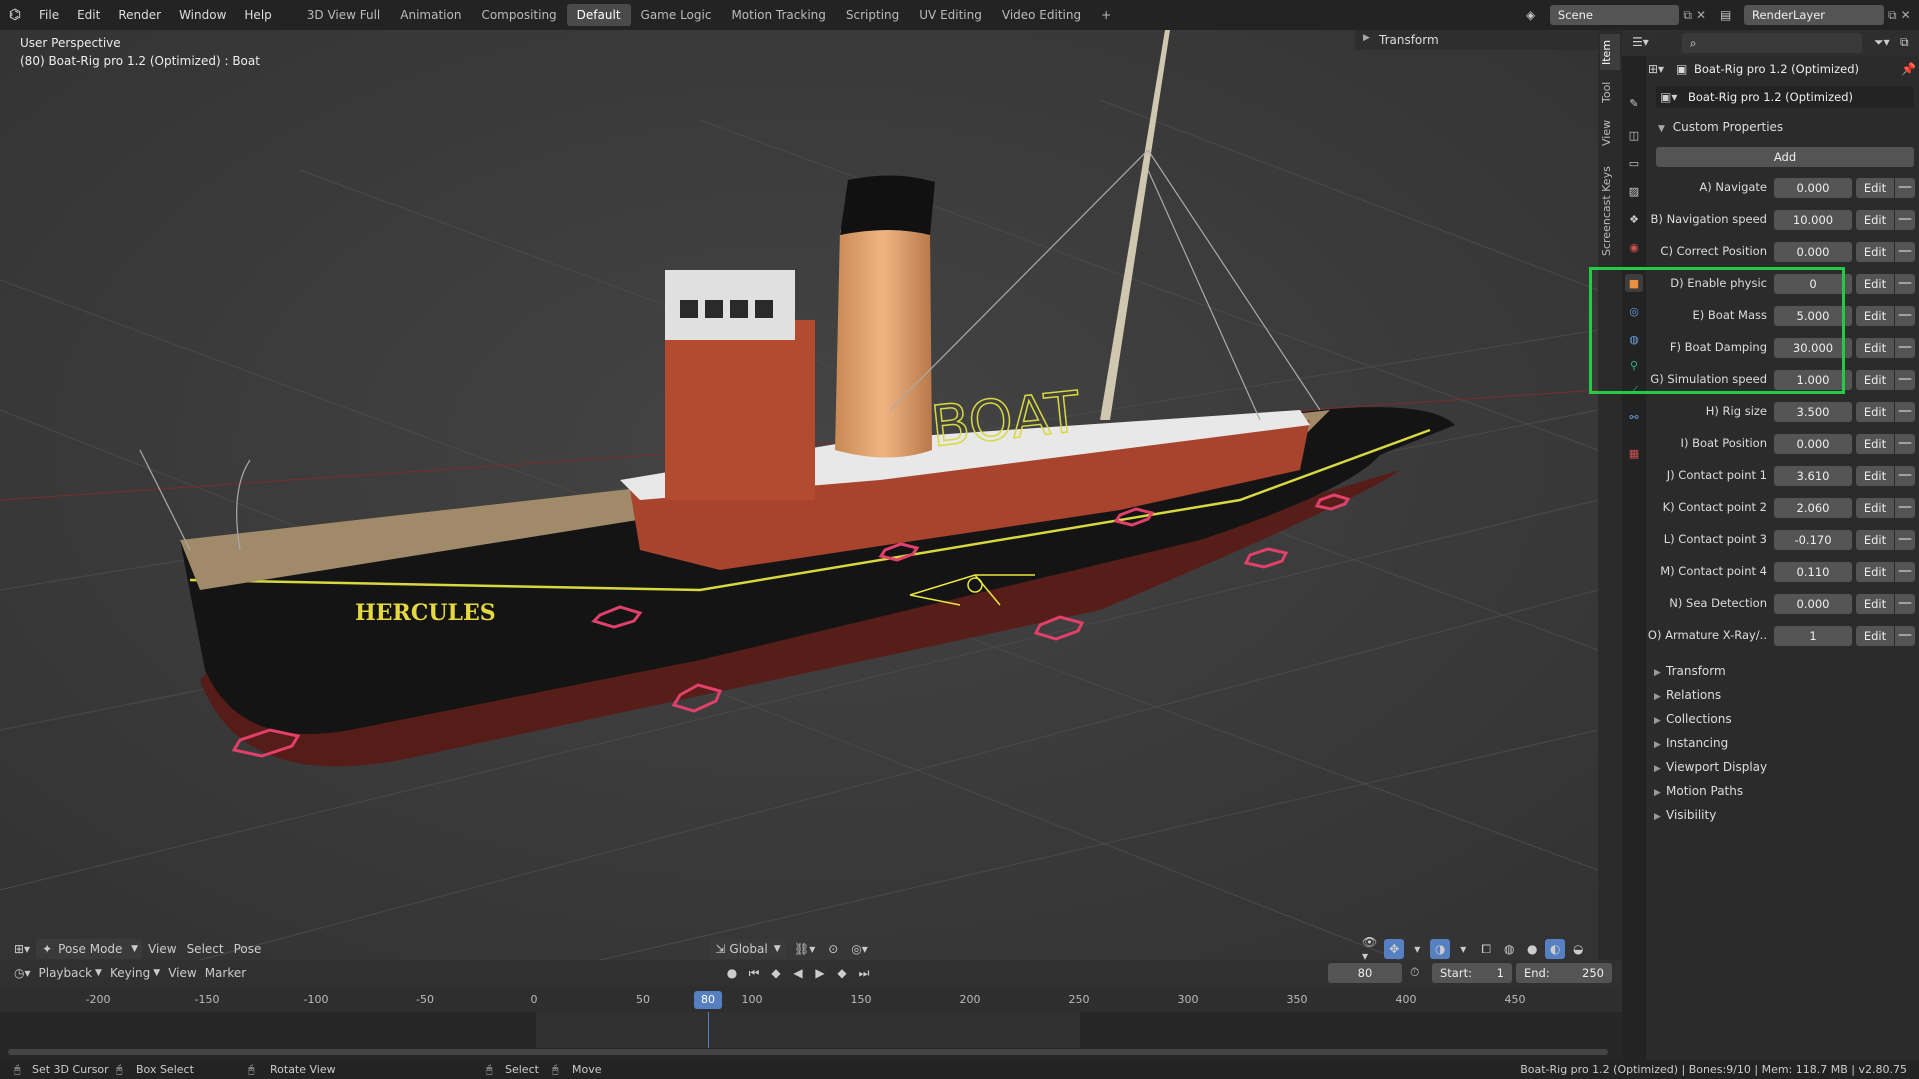 The height and width of the screenshot is (1079, 1919). I want to click on property-value: -0.170, so click(1813, 540).